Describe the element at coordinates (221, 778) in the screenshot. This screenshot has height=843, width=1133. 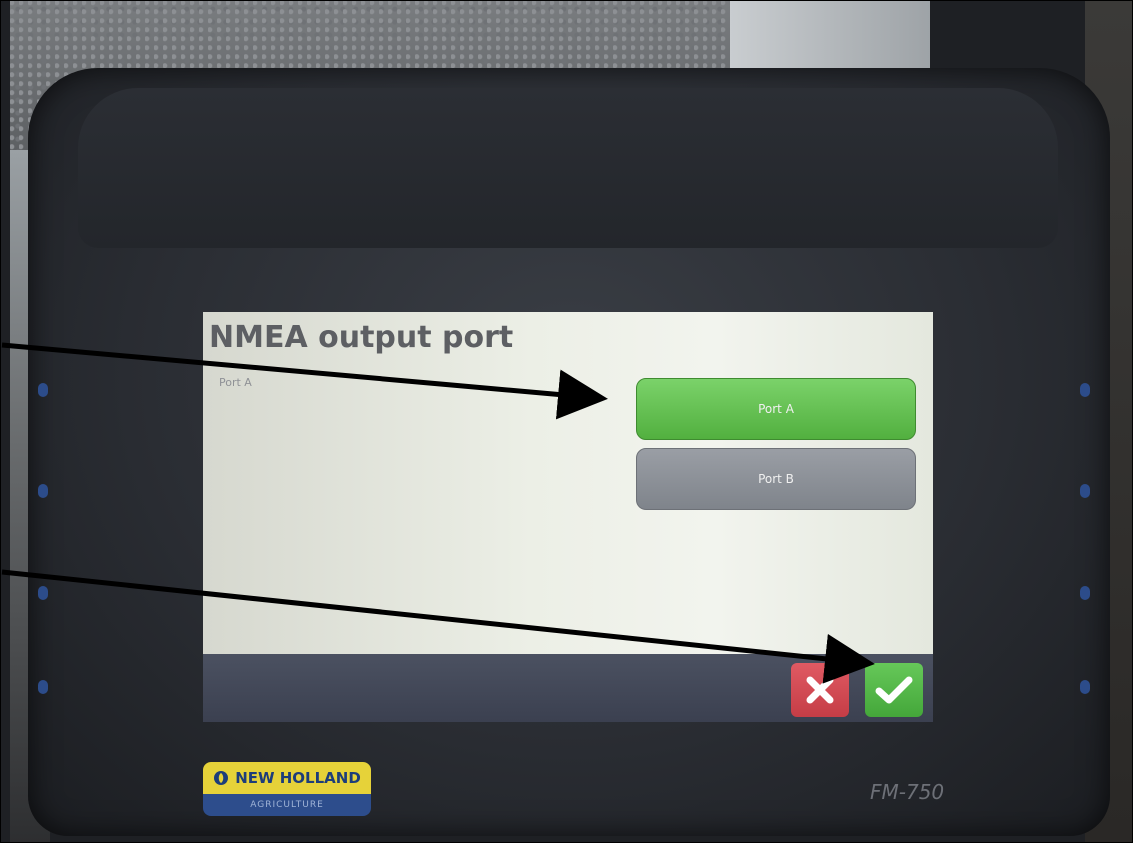
I see `brand-leaf-icon` at that location.